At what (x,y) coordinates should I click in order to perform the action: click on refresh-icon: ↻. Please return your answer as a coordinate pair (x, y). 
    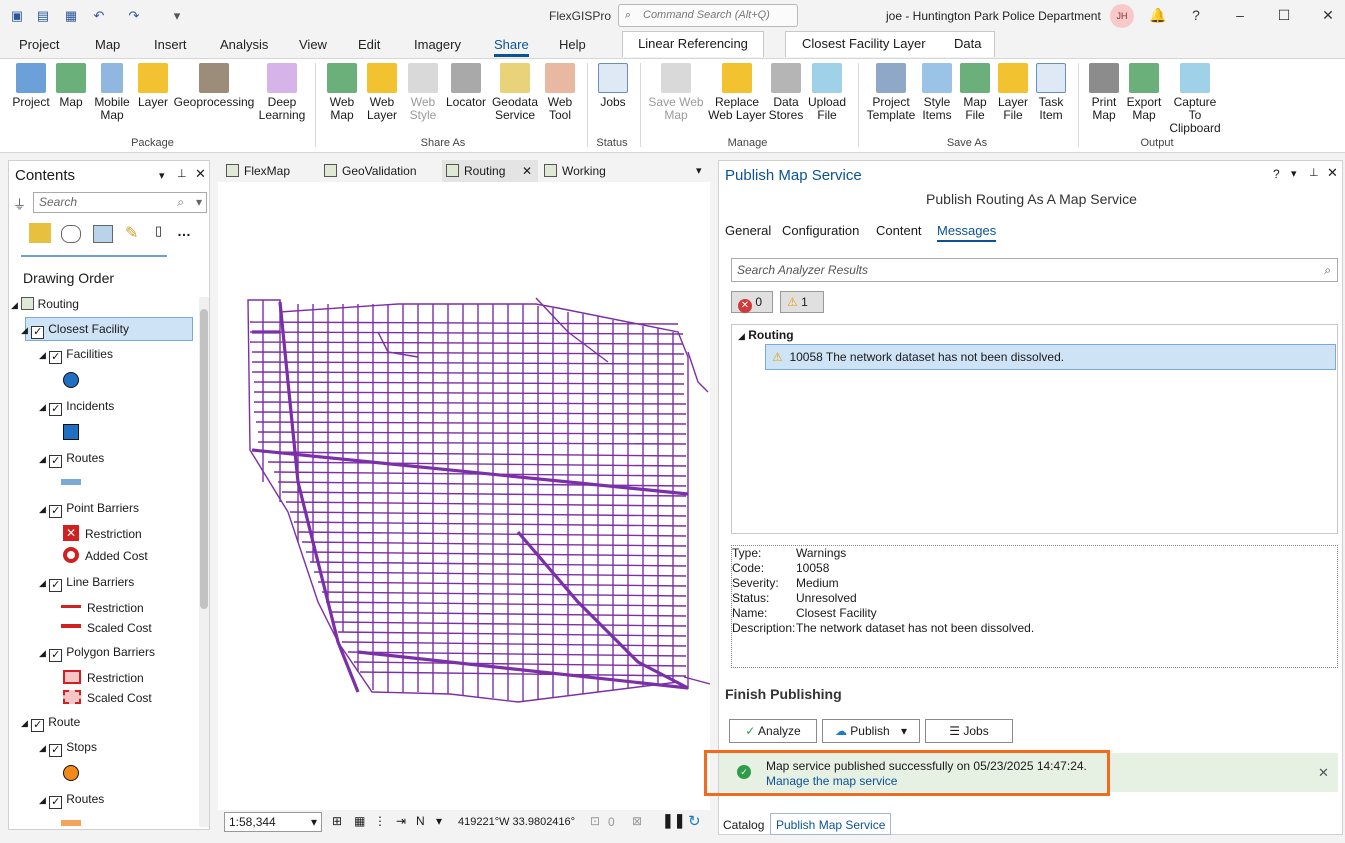
    Looking at the image, I should click on (694, 821).